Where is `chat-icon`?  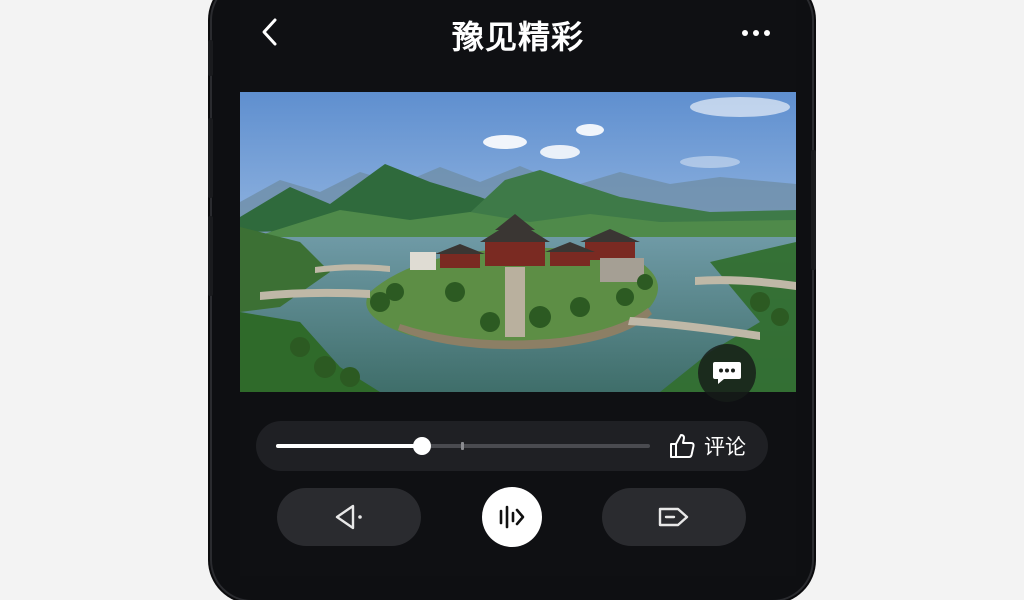
chat-icon is located at coordinates (727, 373).